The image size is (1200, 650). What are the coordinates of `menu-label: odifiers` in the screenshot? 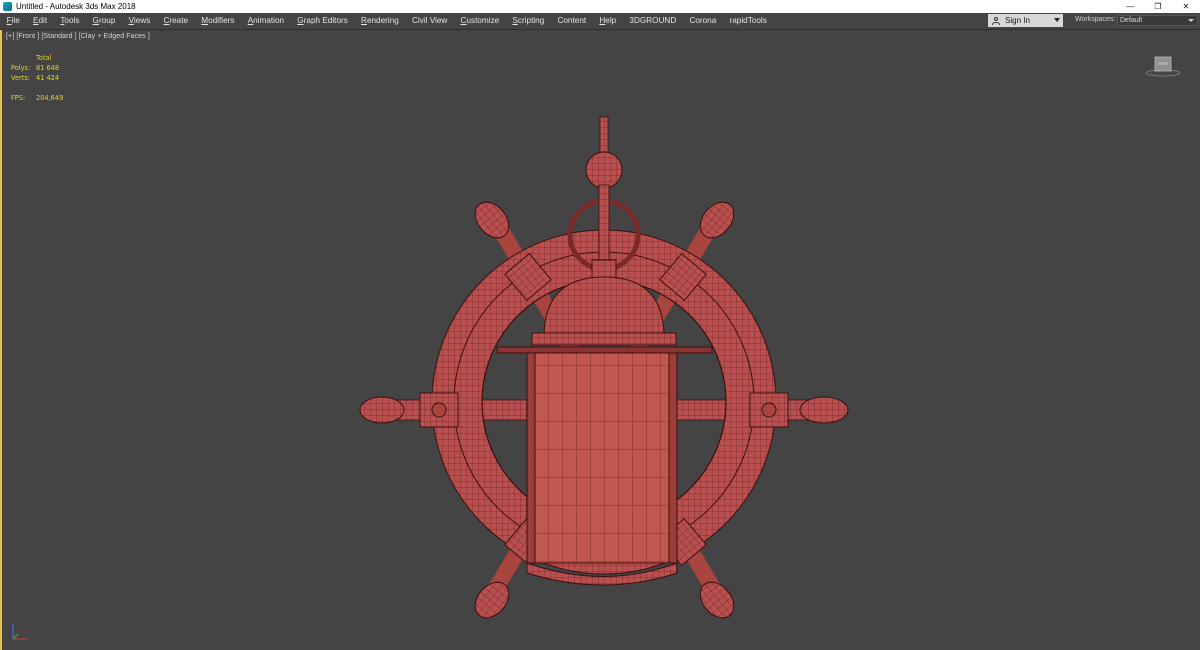 It's located at (221, 20).